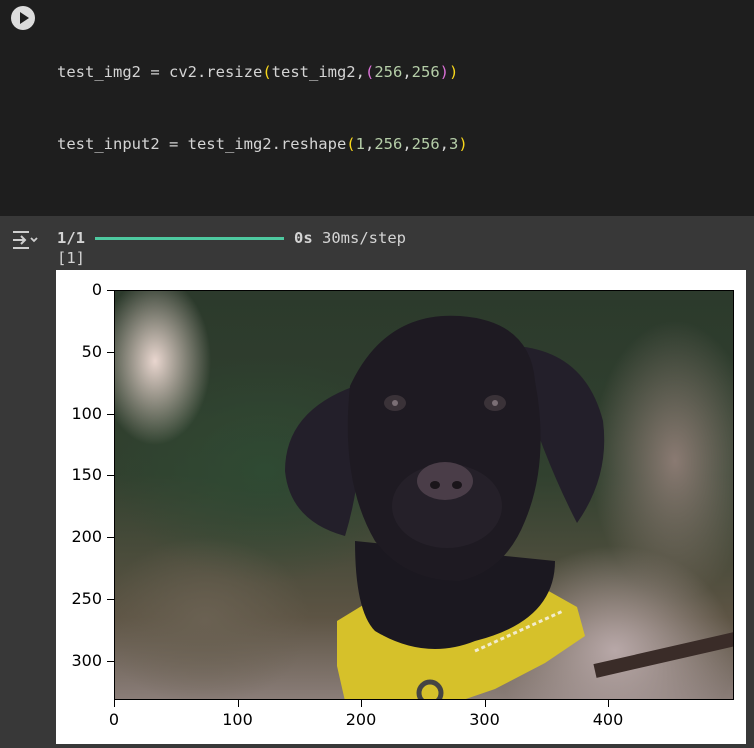 This screenshot has height=748, width=754. Describe the element at coordinates (86, 537) in the screenshot. I see `y-tick-label: 200` at that location.